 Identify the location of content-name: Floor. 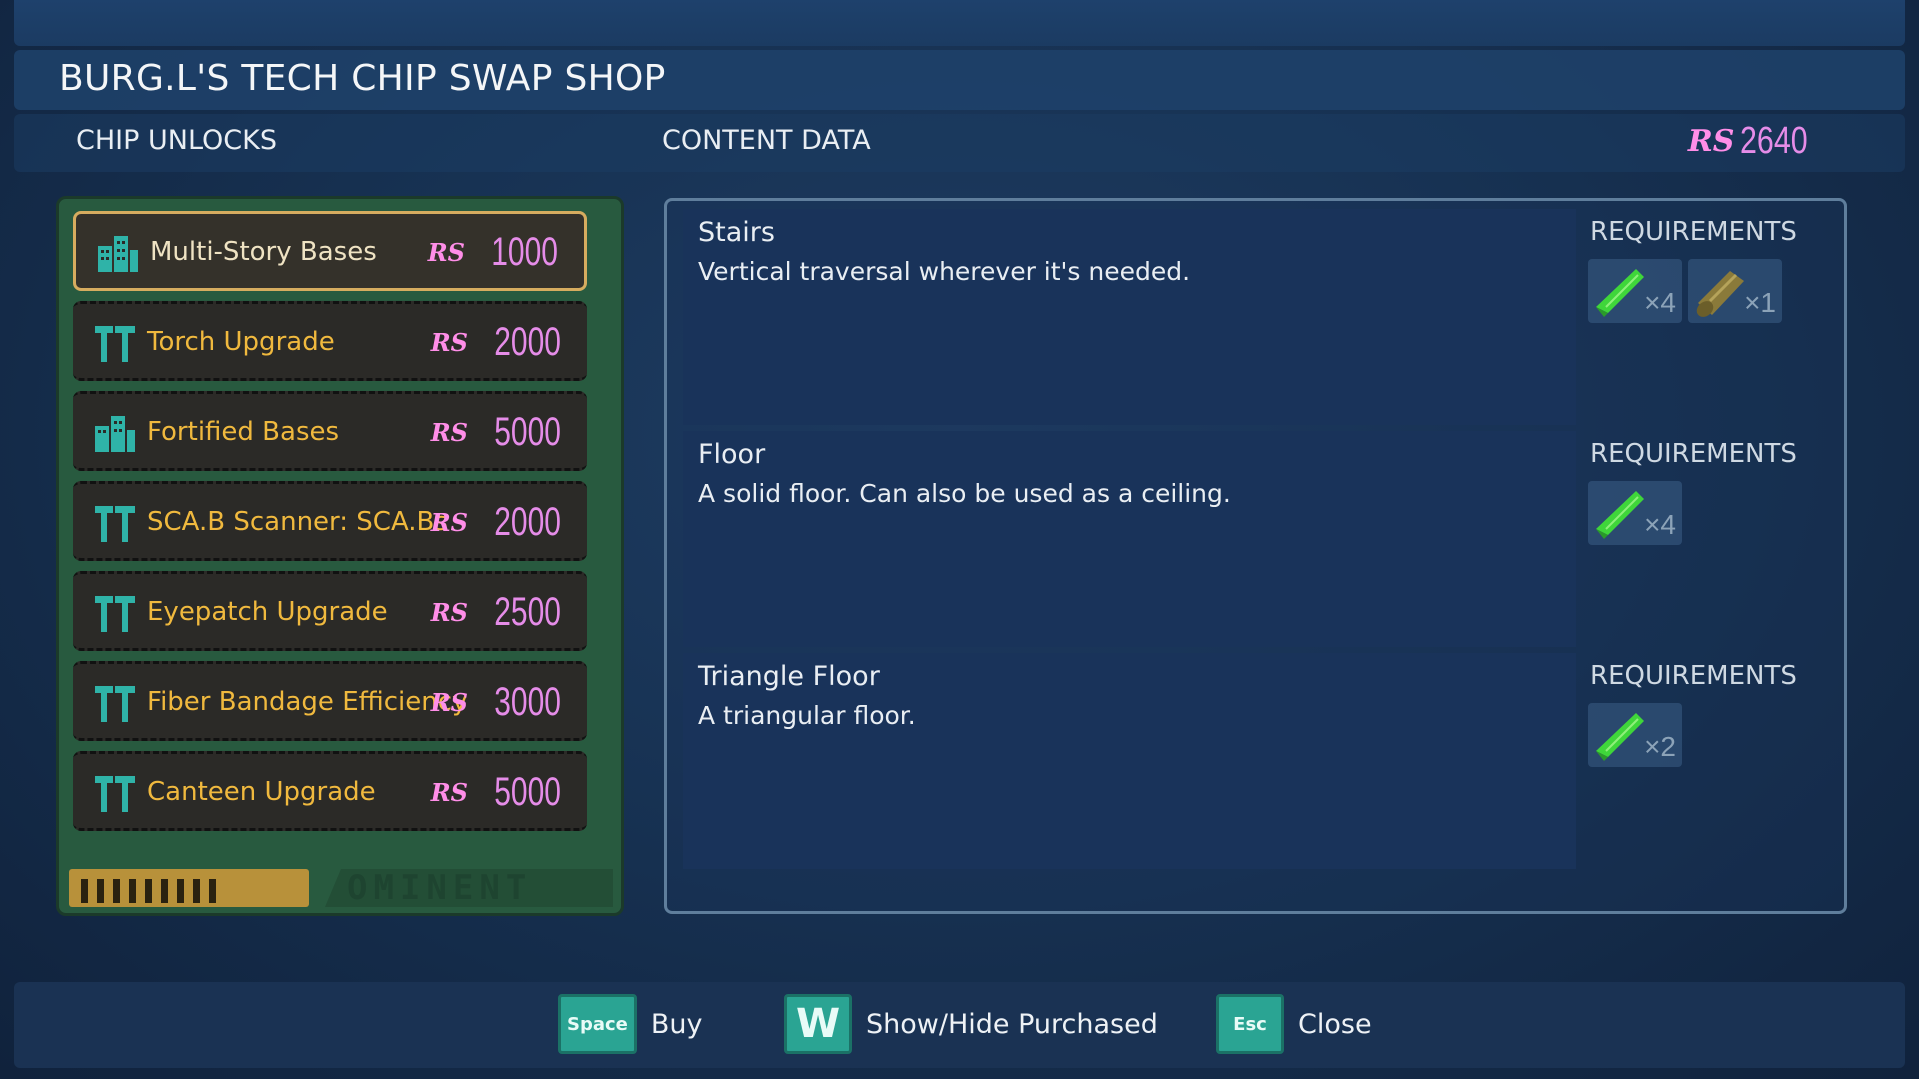
(732, 454).